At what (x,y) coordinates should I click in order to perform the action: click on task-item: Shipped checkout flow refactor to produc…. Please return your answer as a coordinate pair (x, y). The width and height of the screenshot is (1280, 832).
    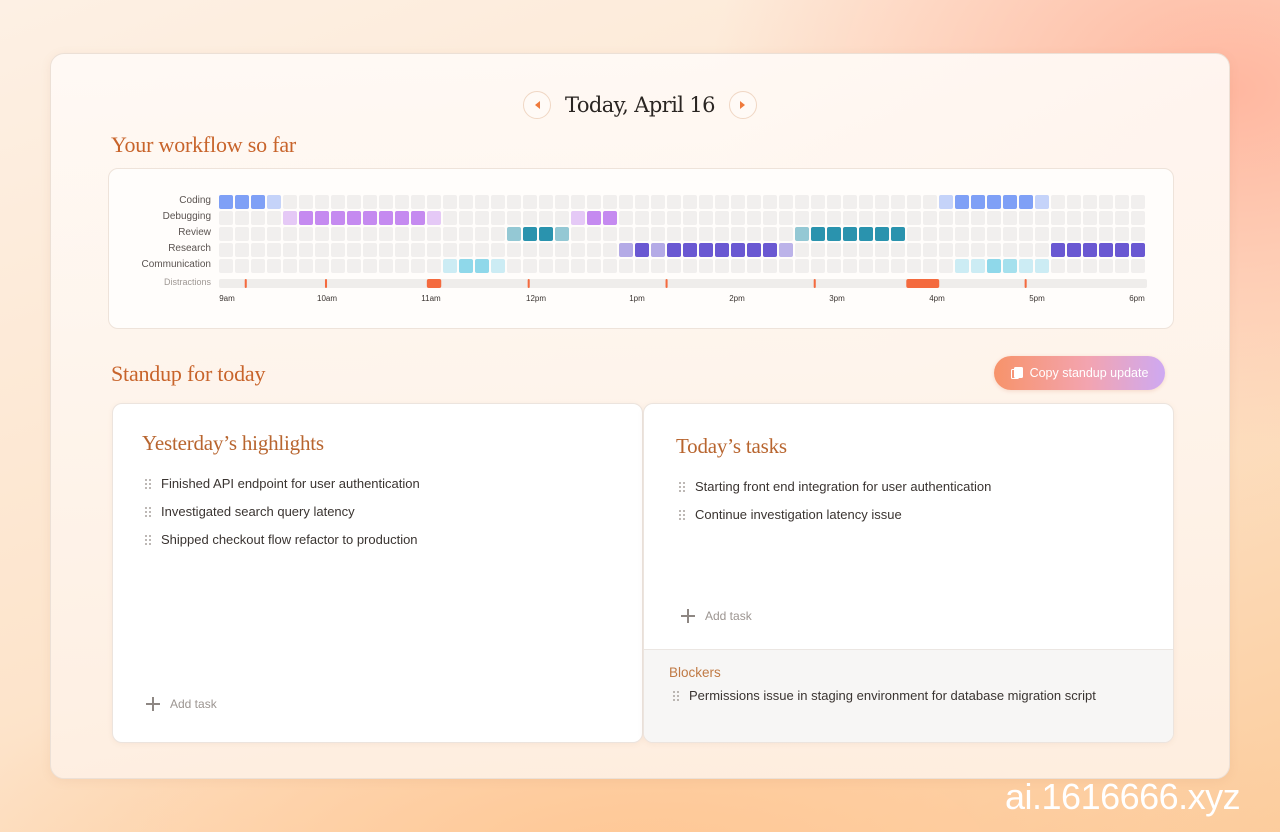
    Looking at the image, I should click on (281, 539).